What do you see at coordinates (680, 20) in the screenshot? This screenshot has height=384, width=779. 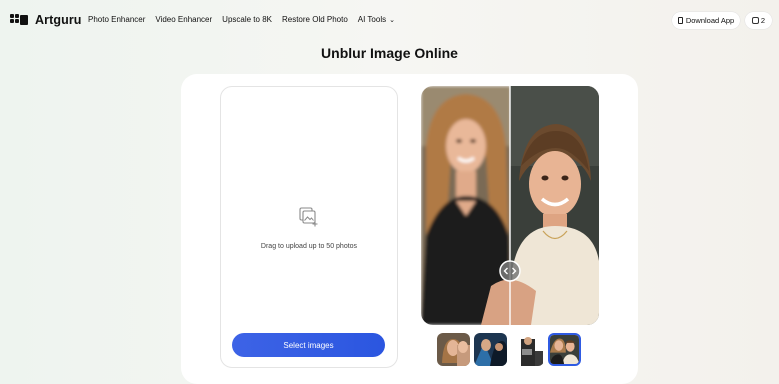 I see `phone-icon` at bounding box center [680, 20].